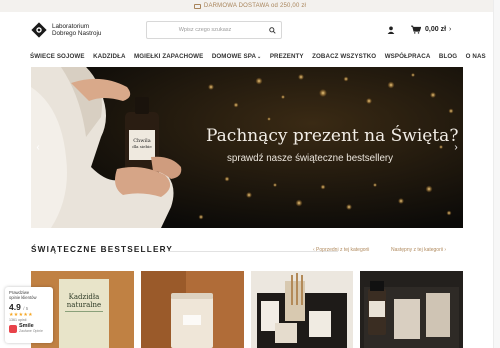 This screenshot has height=348, width=500. I want to click on logo-text-line2: Dobrego Nastroju, so click(77, 33).